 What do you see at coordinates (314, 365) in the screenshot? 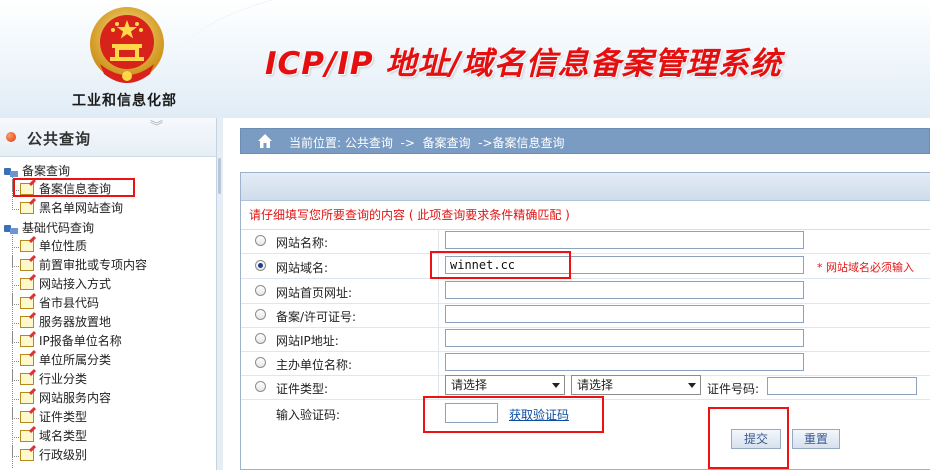
I see `field-label: 主办单位名称:` at bounding box center [314, 365].